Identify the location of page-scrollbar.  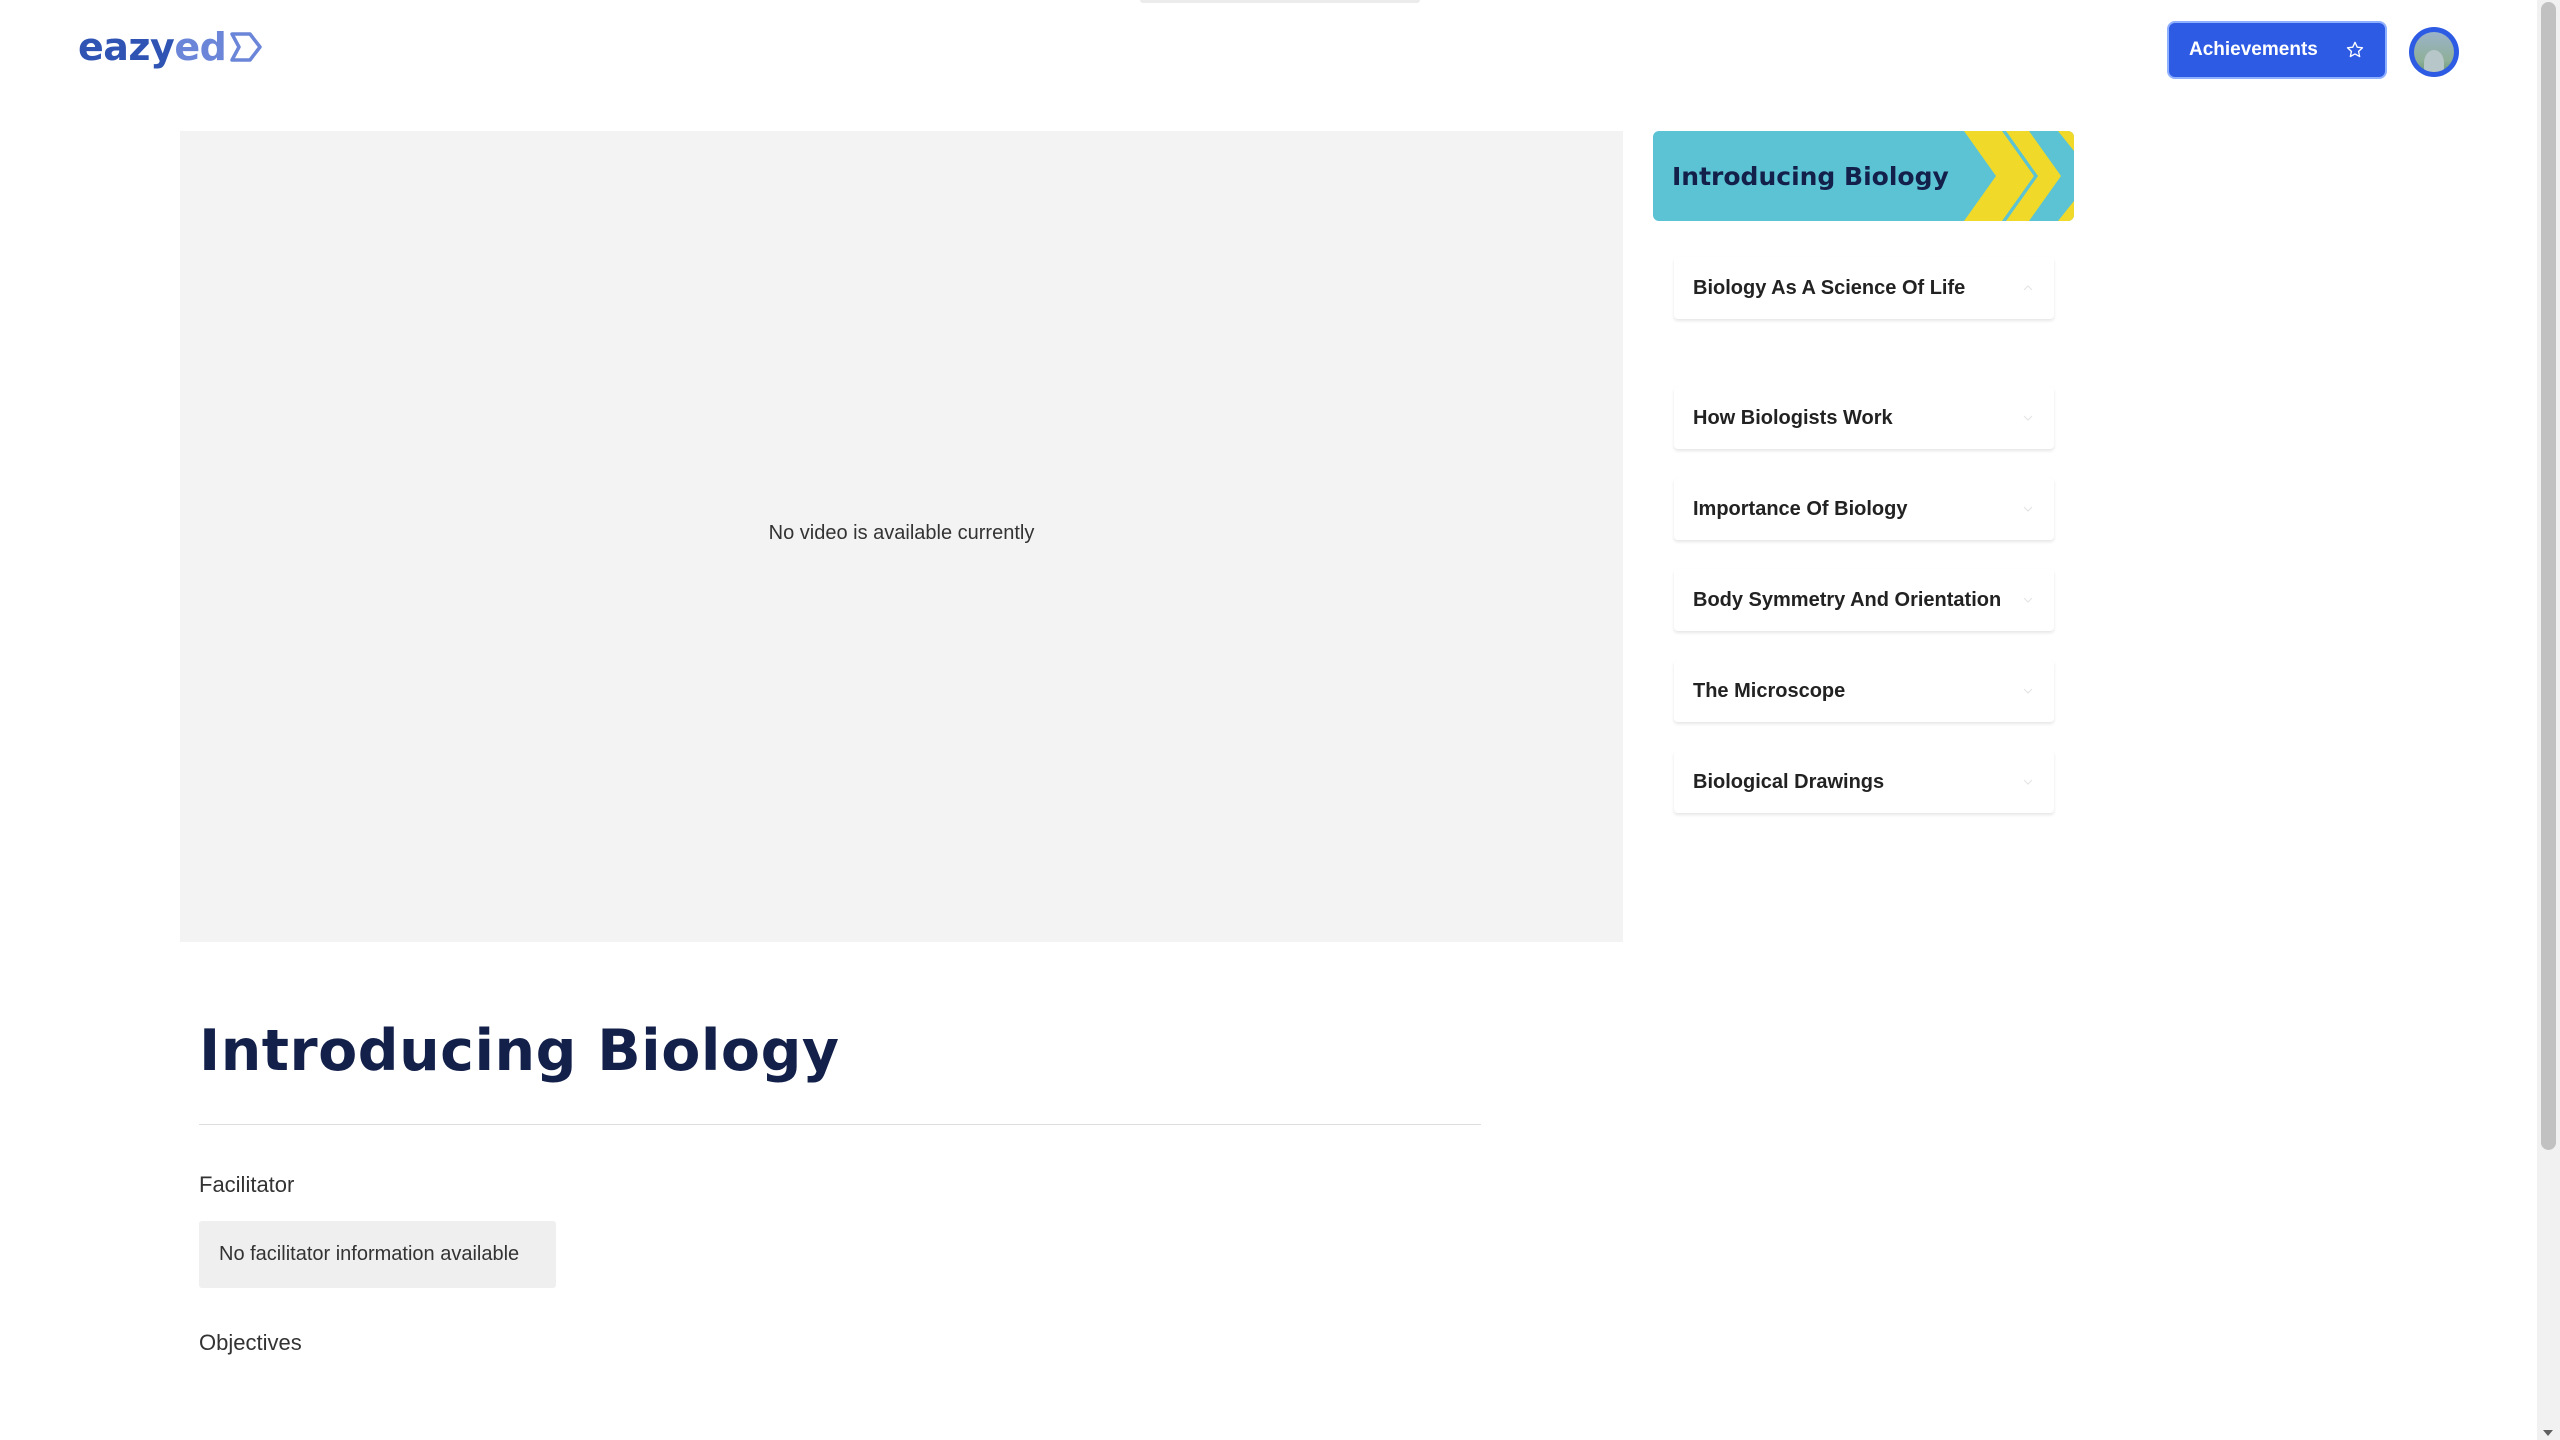
(2548, 720).